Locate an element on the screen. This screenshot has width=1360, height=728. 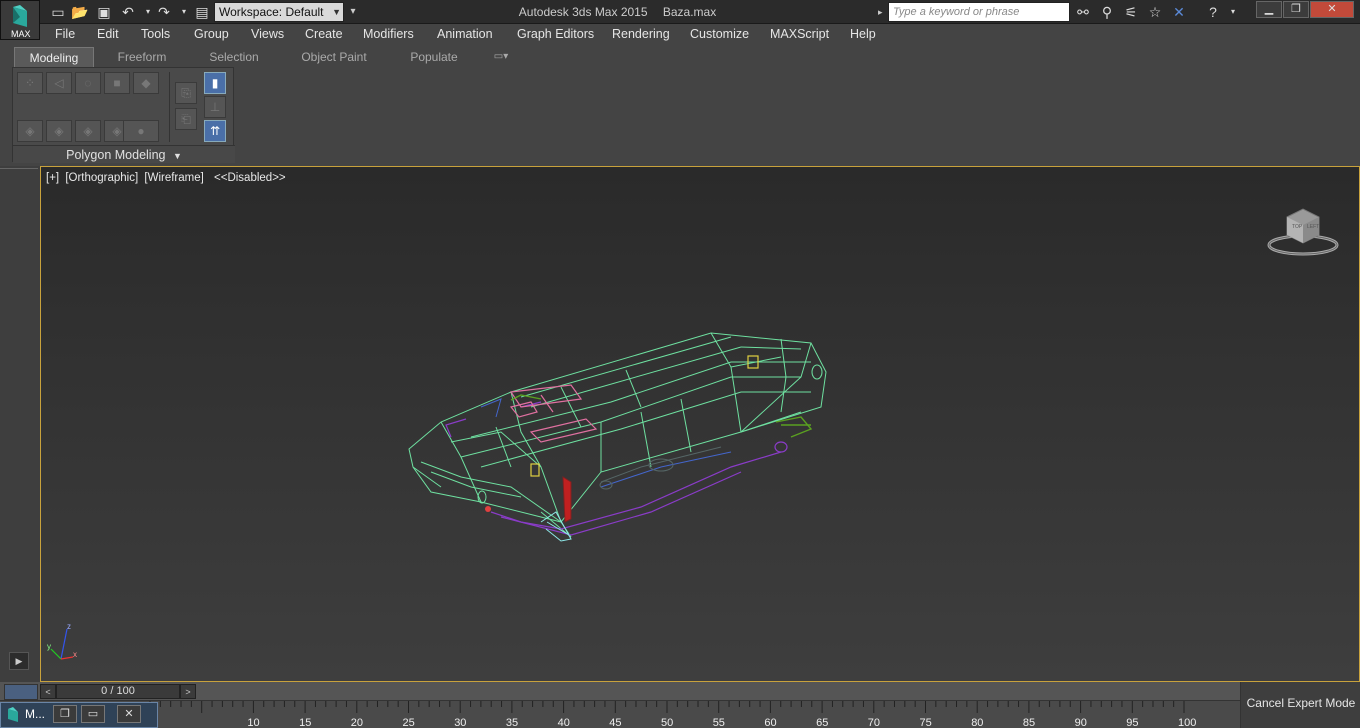
menu-customize: Customize is located at coordinates (719, 34).